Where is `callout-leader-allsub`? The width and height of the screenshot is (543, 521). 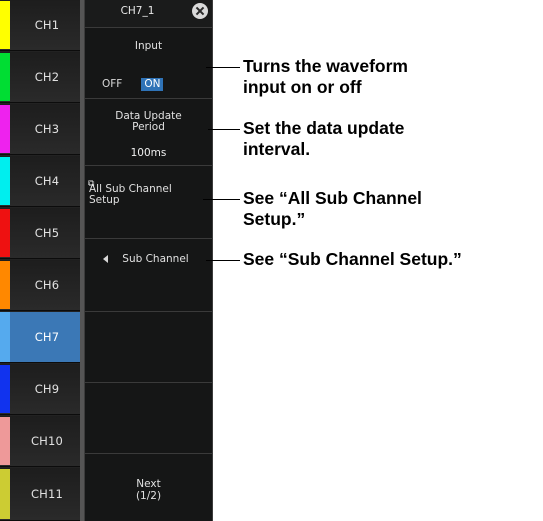 callout-leader-allsub is located at coordinates (221, 199).